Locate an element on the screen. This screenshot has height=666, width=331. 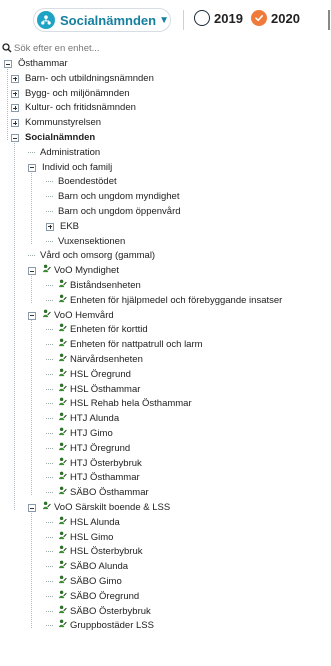
tree-row: Kultur- och fritidsnämnden is located at coordinates (73, 108).